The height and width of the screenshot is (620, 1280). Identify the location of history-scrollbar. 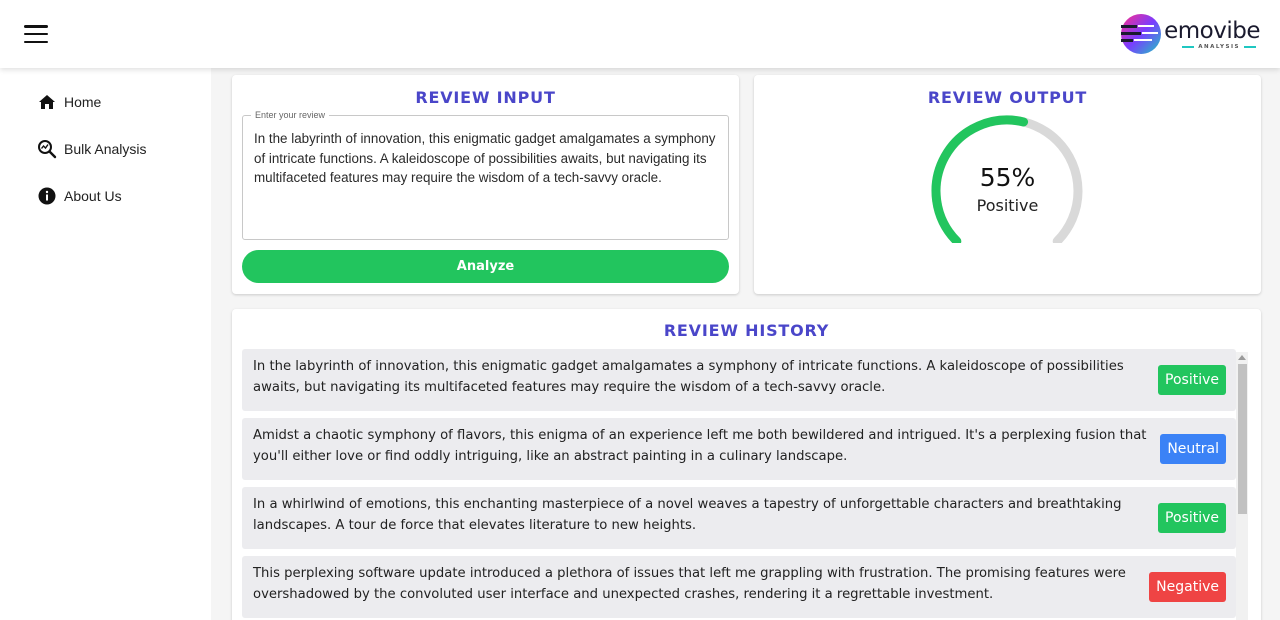
(1242, 486).